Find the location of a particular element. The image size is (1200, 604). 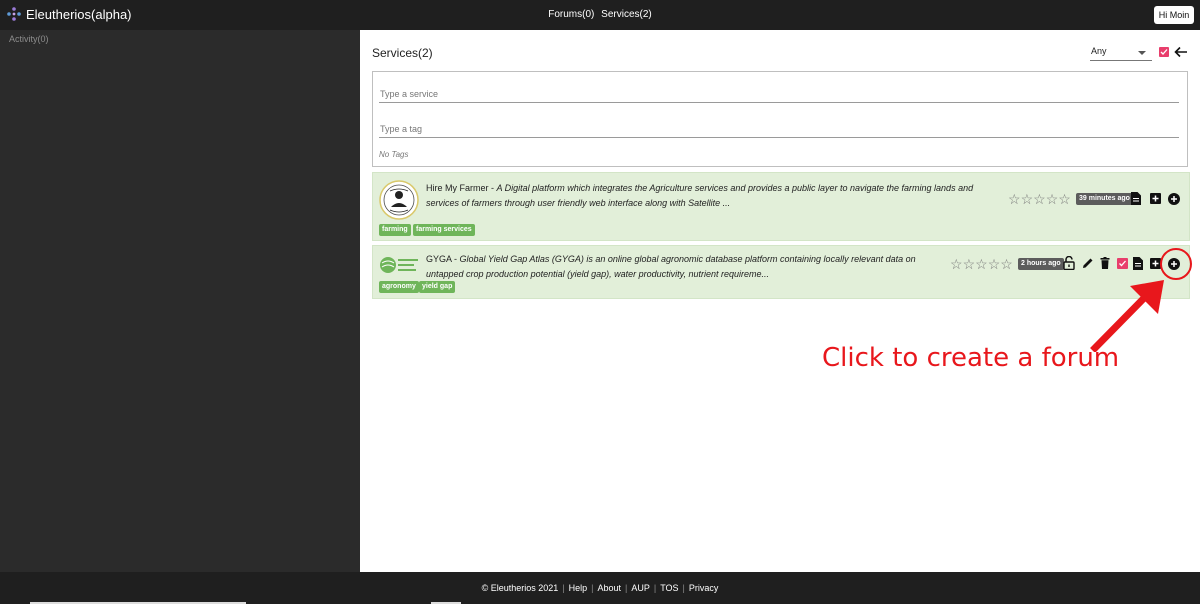

footer-link-privacy: Privacy is located at coordinates (704, 588).